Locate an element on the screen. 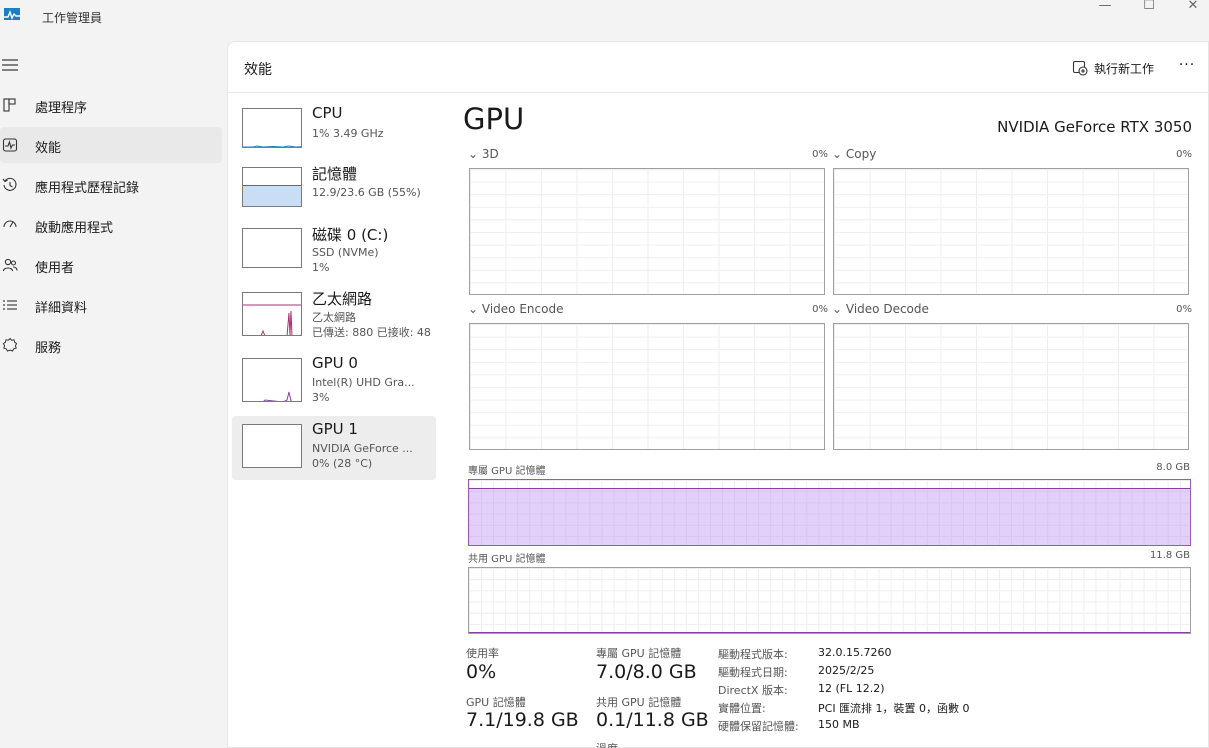 The image size is (1209, 748). engine-label: Video Encode is located at coordinates (522, 309).